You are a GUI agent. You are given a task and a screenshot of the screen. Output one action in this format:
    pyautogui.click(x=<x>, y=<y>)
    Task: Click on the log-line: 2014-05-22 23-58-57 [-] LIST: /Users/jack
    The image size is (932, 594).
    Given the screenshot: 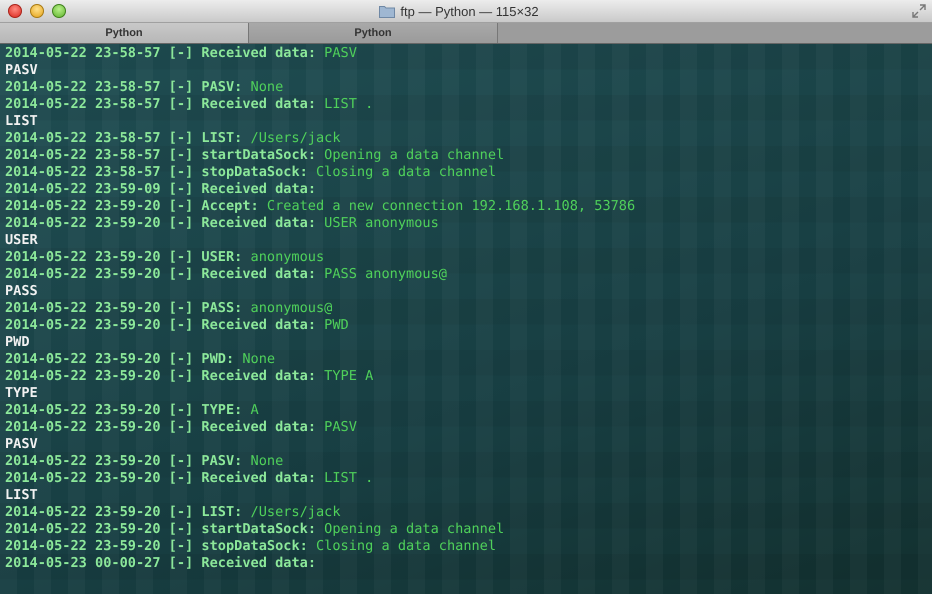 What is the action you would take?
    pyautogui.click(x=173, y=138)
    